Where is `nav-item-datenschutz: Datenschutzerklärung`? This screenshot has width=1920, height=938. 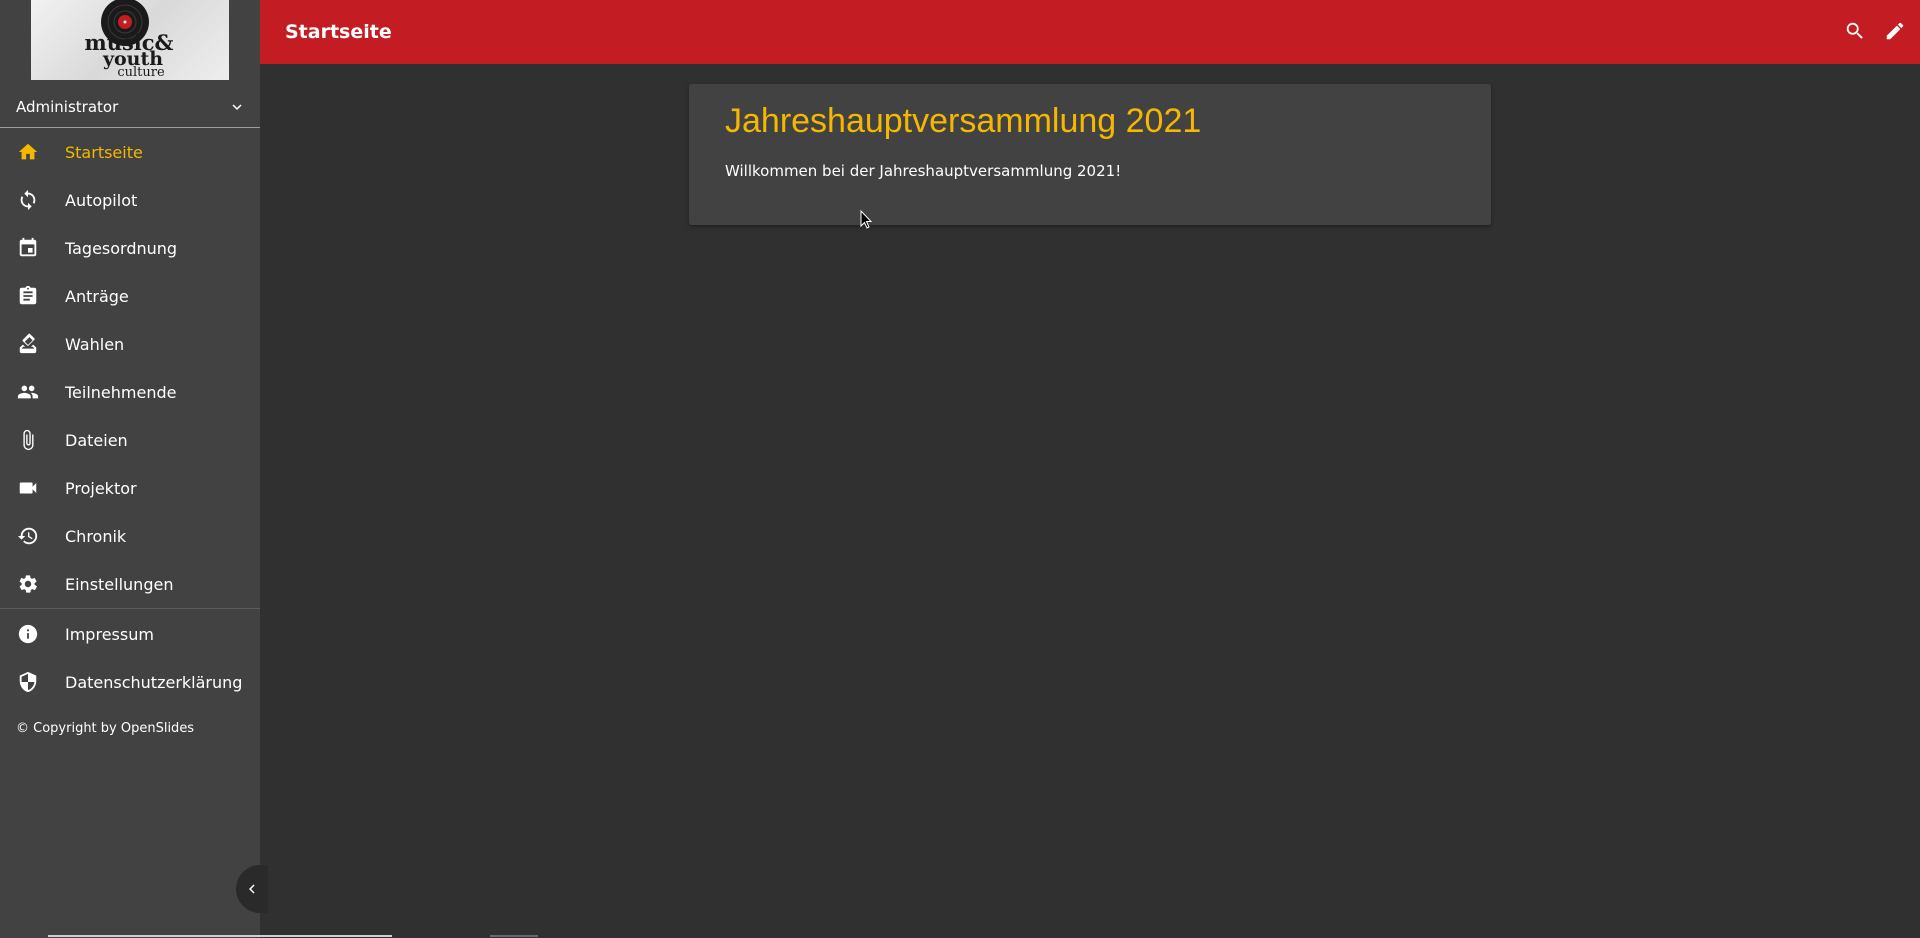 nav-item-datenschutz: Datenschutzerklärung is located at coordinates (130, 682).